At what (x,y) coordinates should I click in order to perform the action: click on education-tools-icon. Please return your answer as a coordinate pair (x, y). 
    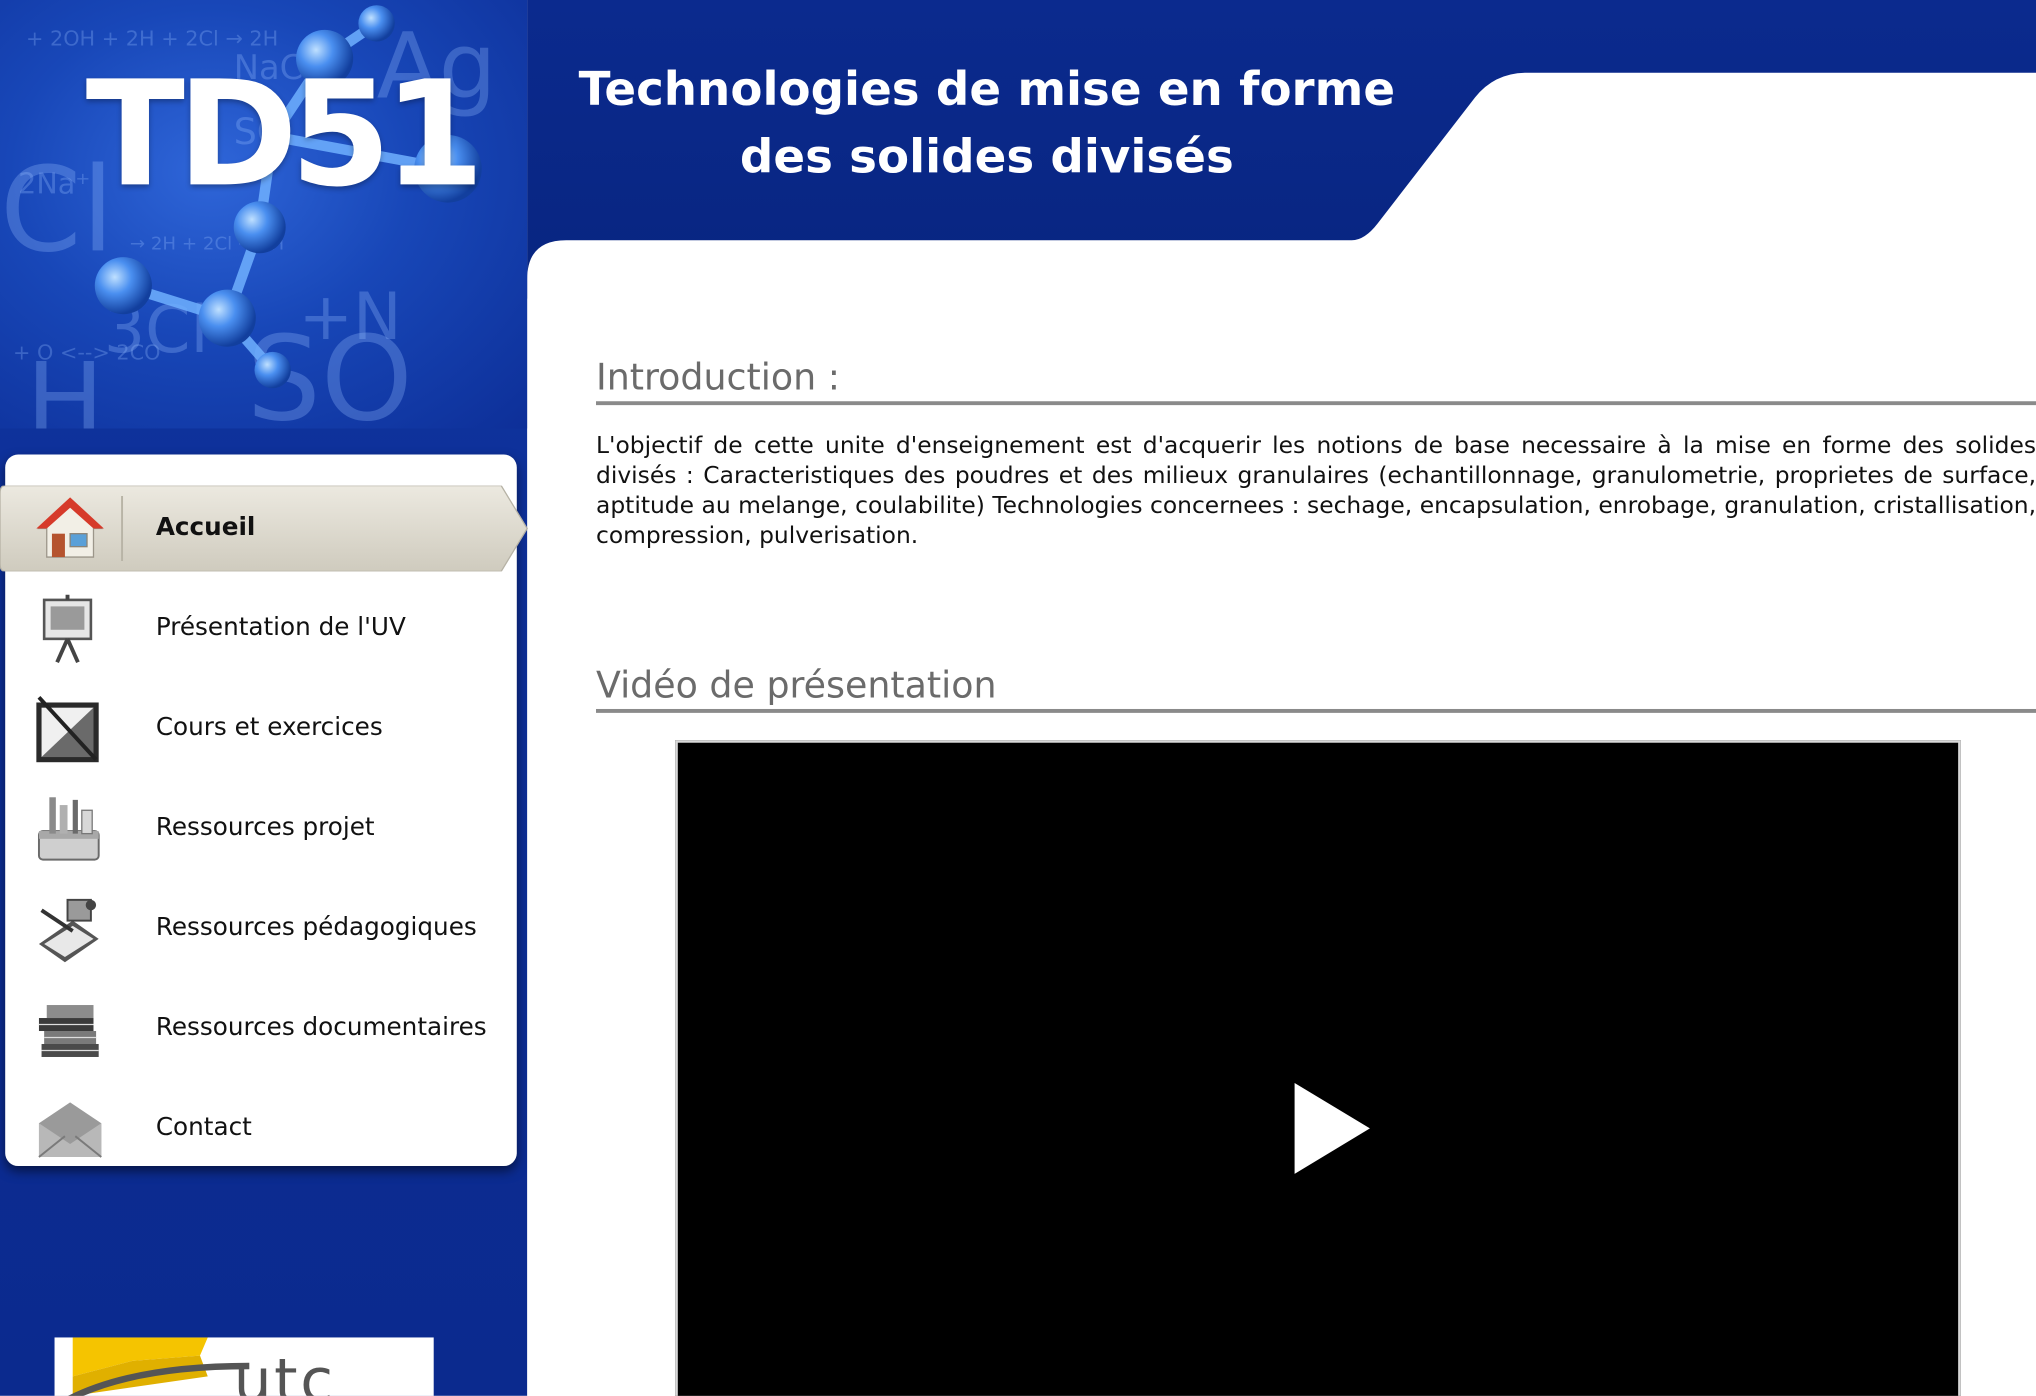
    Looking at the image, I should click on (68, 930).